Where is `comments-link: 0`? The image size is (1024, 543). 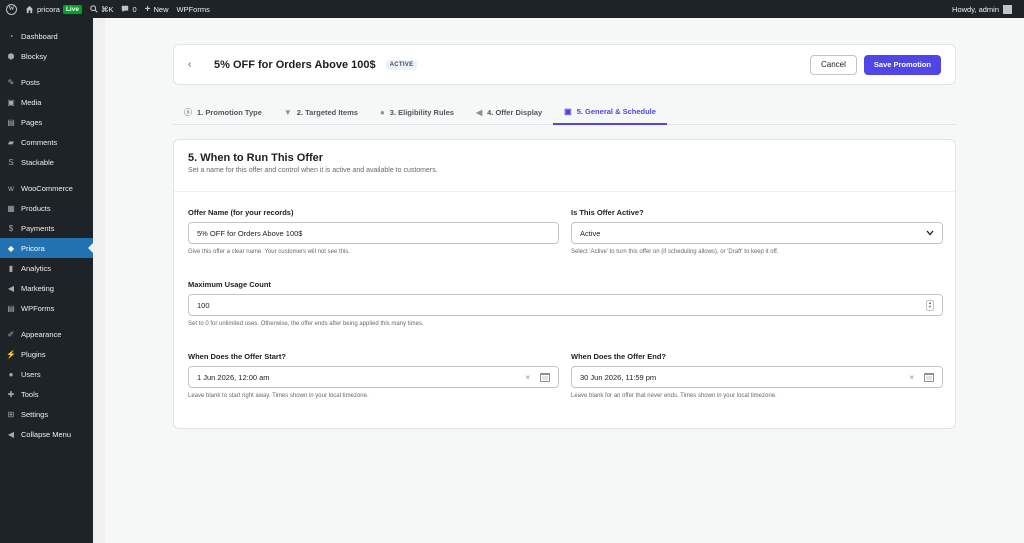
comments-link: 0 is located at coordinates (128, 9).